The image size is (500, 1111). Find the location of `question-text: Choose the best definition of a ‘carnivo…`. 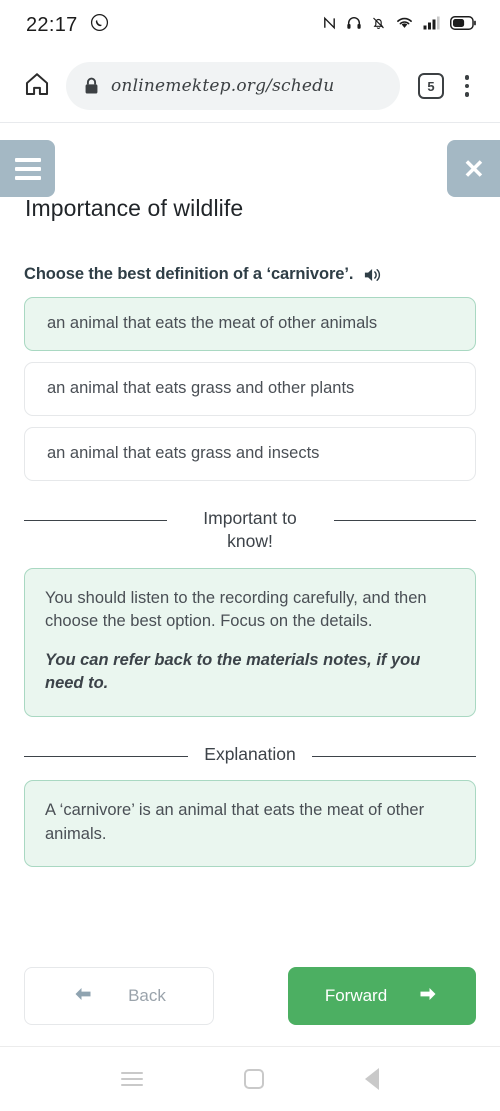

question-text: Choose the best definition of a ‘carnivo… is located at coordinates (189, 274).